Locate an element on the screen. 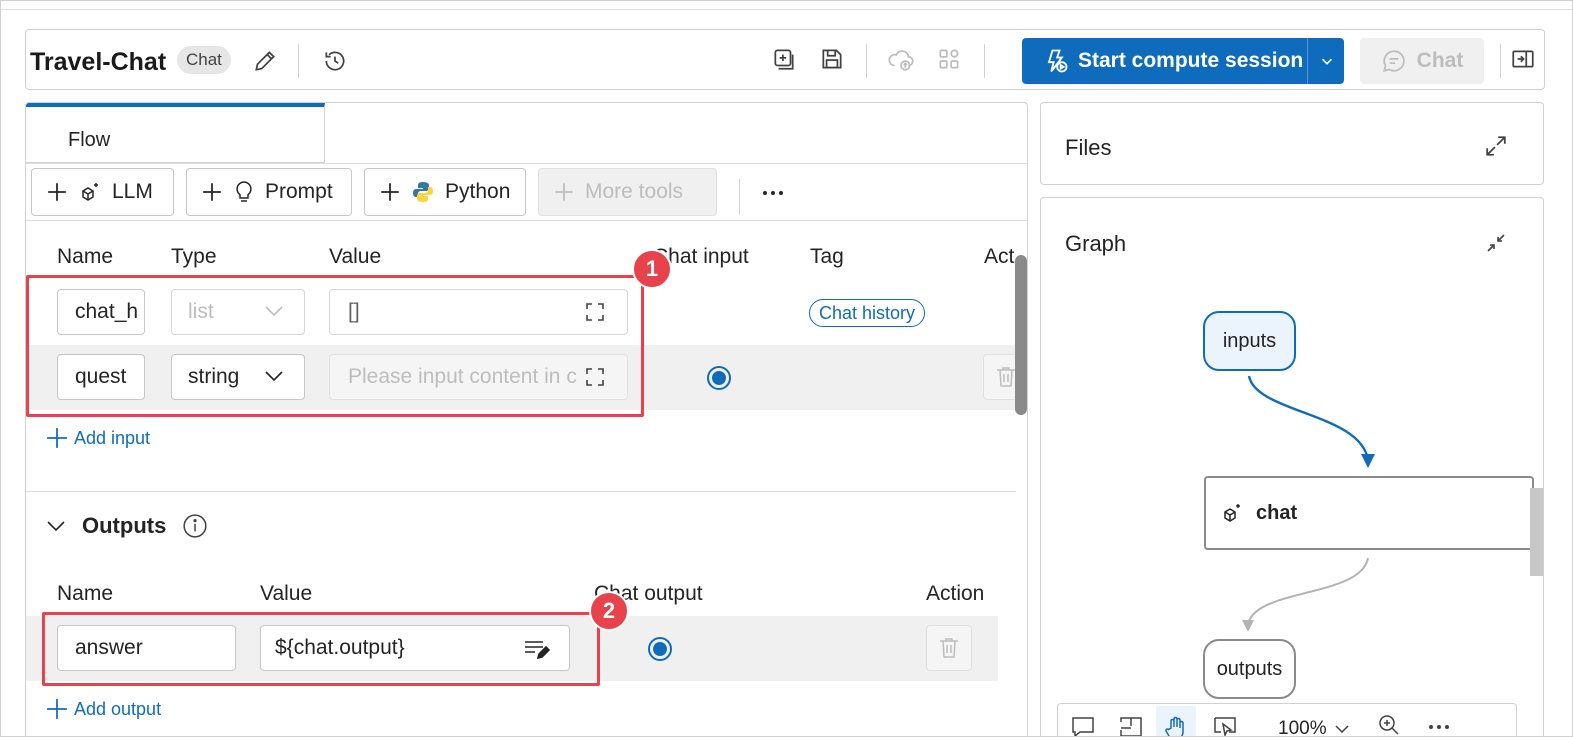 The width and height of the screenshot is (1573, 737). chat-button: Chat is located at coordinates (1422, 61).